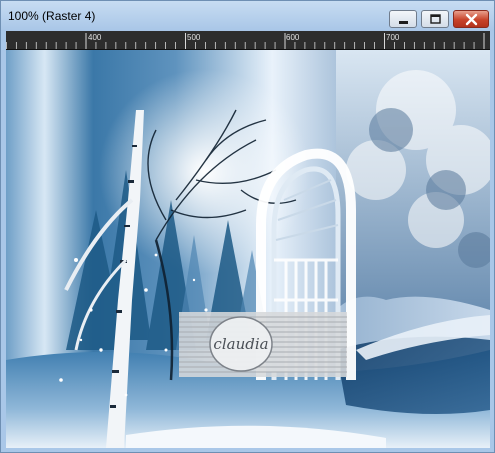  I want to click on watermark-block: claudia, so click(263, 344).